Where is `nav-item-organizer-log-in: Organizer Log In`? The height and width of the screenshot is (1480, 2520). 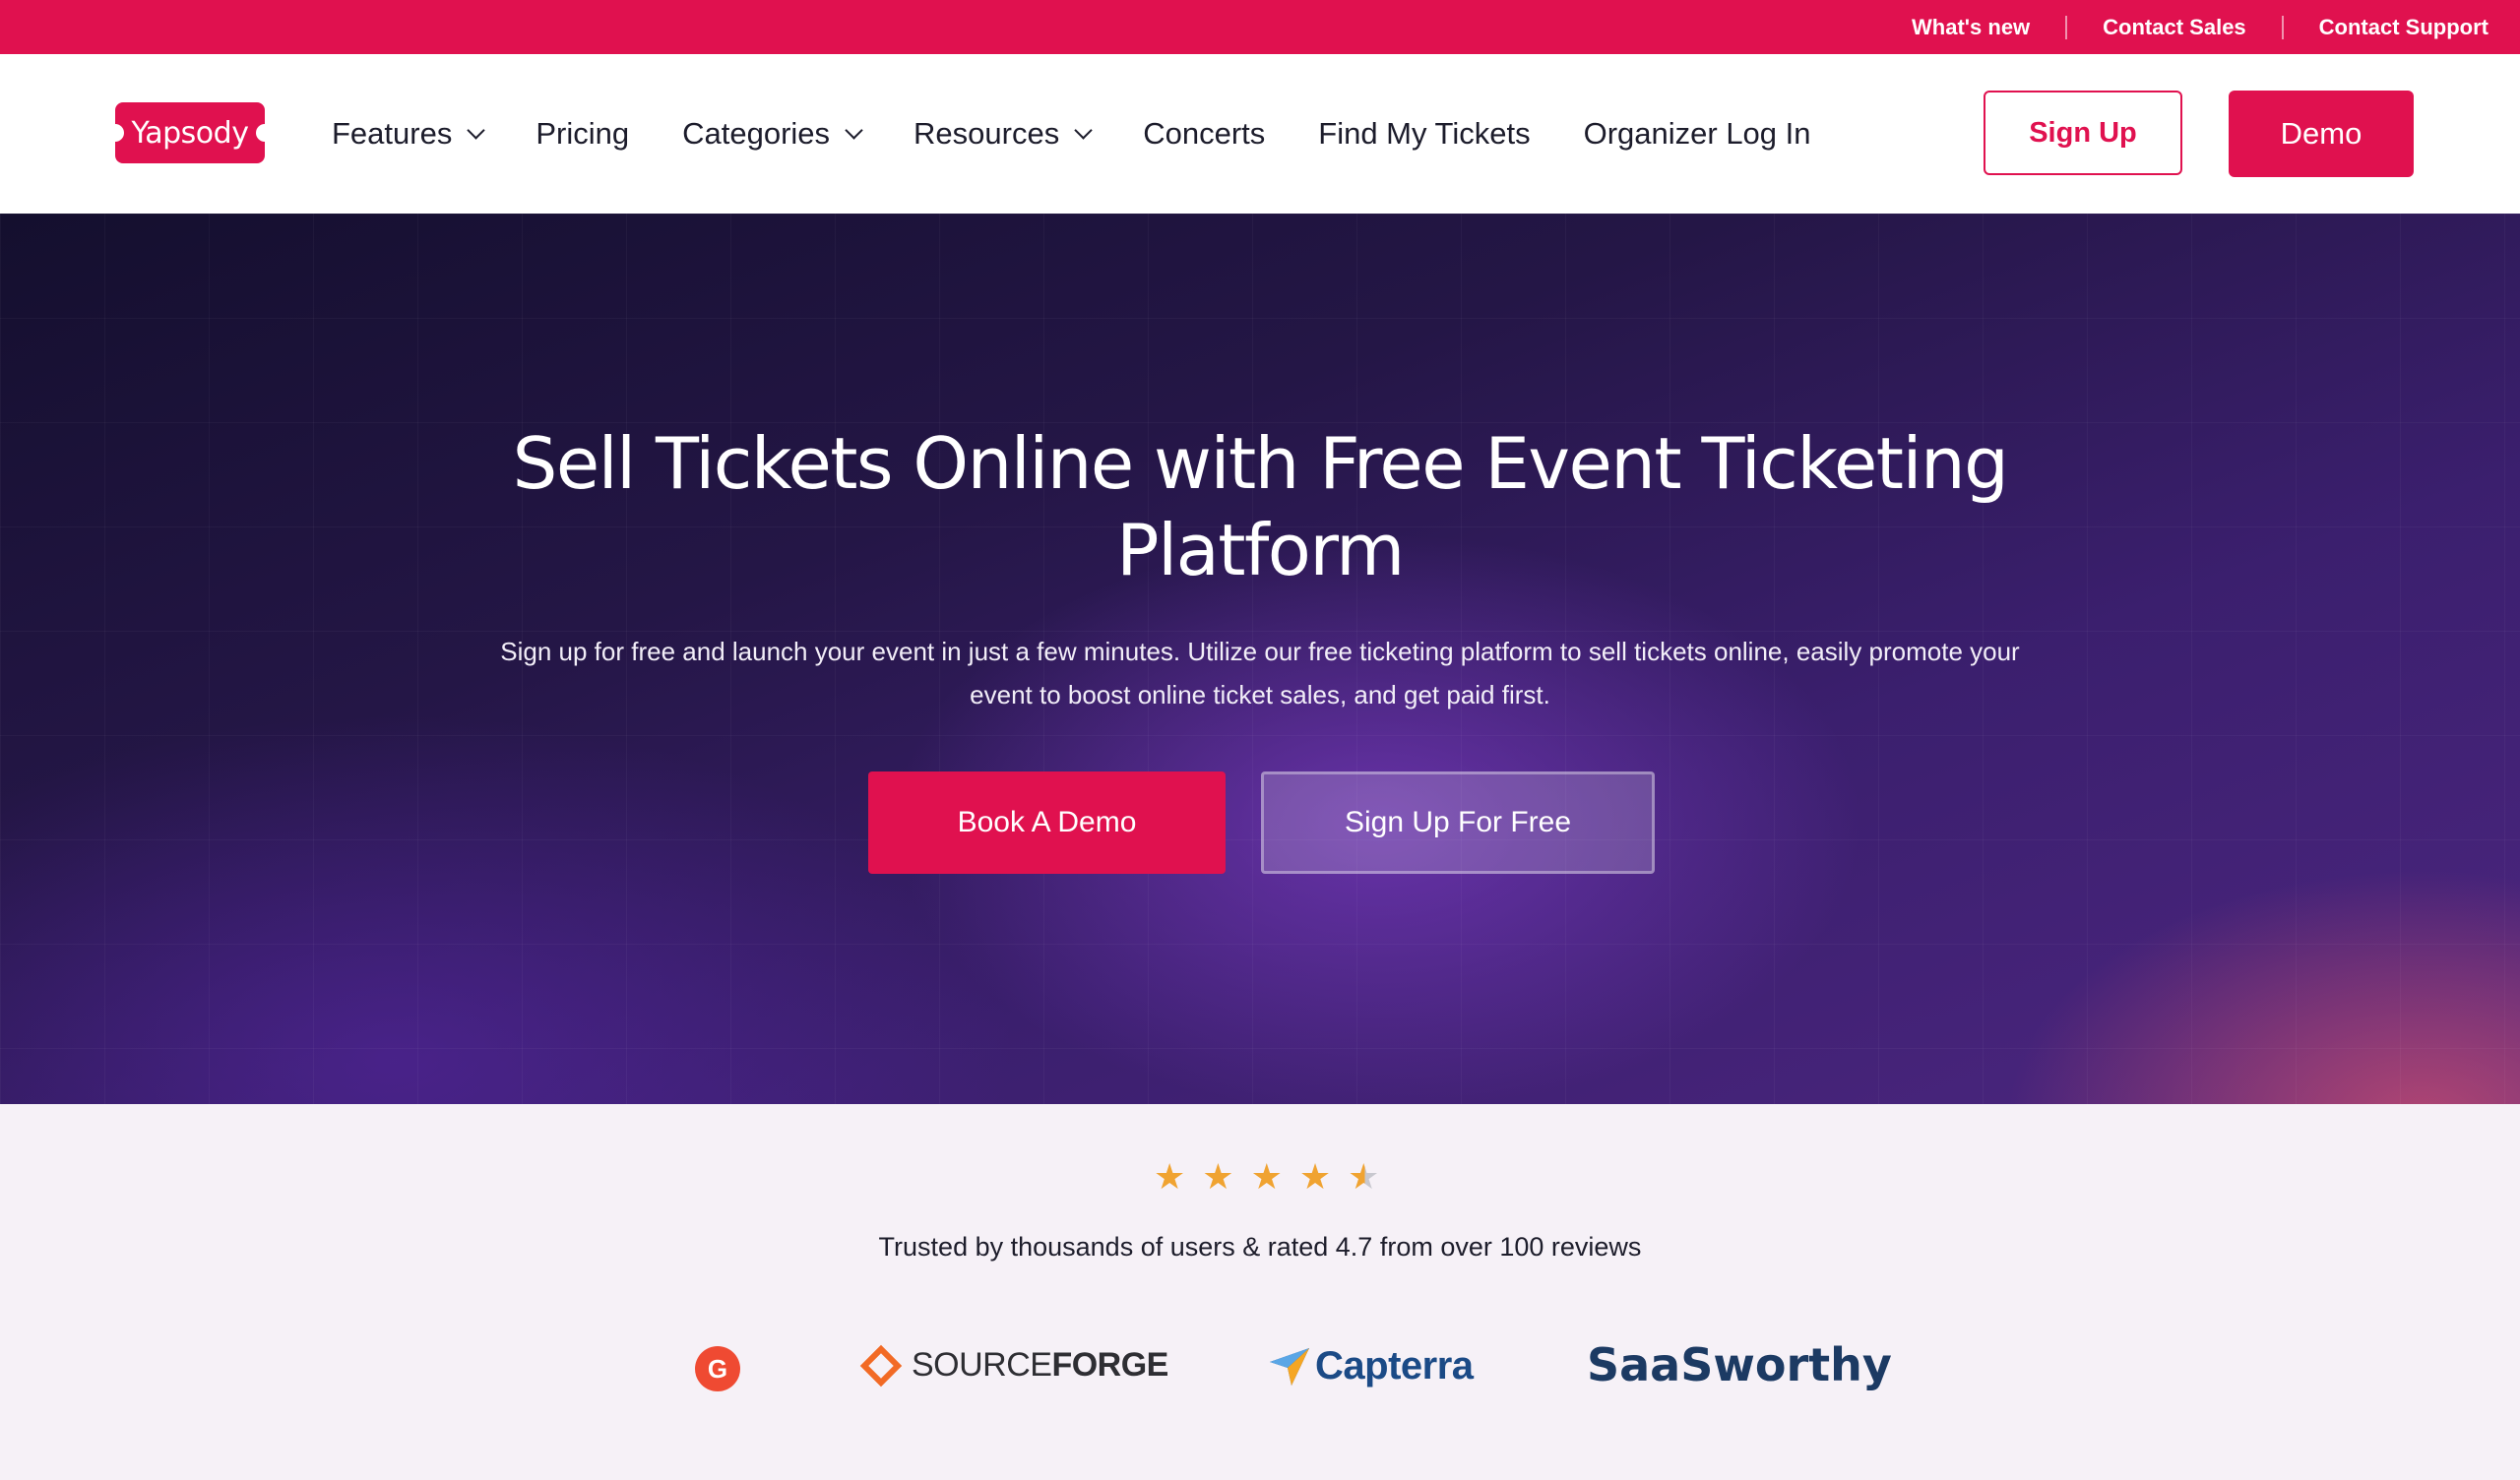 nav-item-organizer-log-in: Organizer Log In is located at coordinates (1697, 134).